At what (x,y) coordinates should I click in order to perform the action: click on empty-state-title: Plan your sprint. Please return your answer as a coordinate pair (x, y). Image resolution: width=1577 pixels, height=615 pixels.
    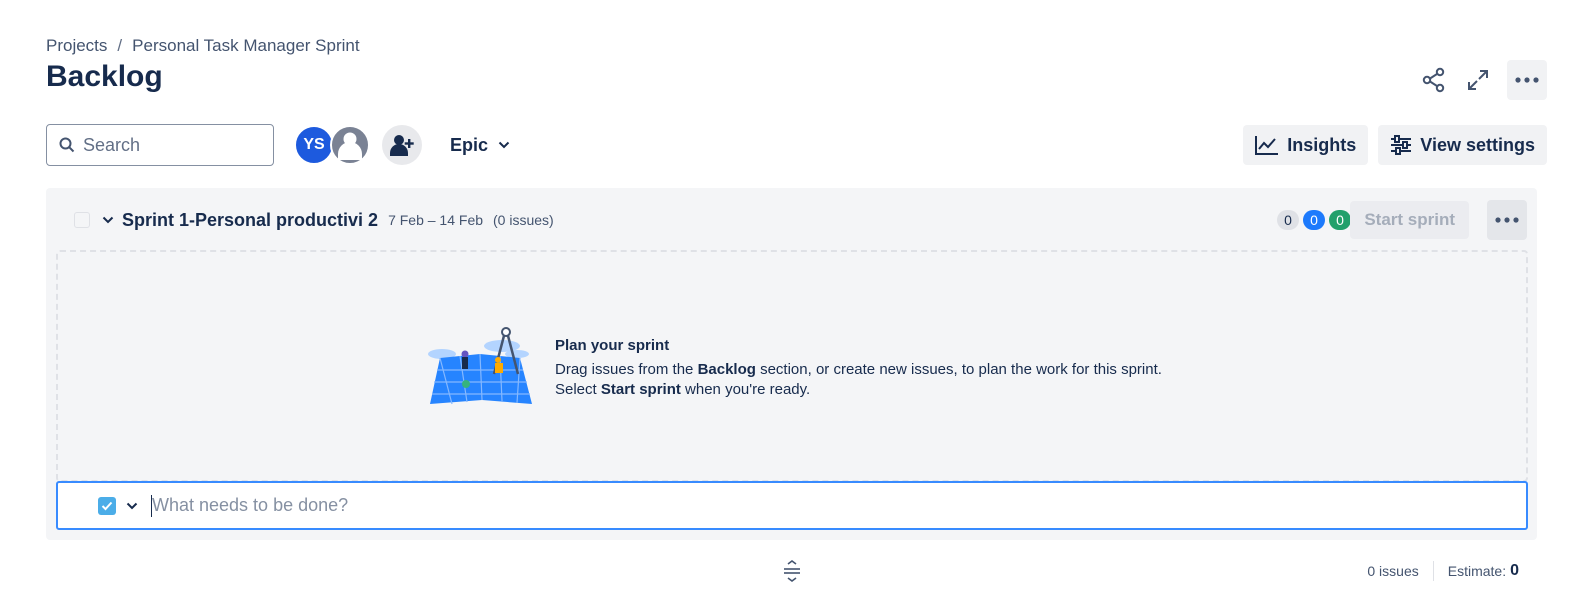
    Looking at the image, I should click on (612, 345).